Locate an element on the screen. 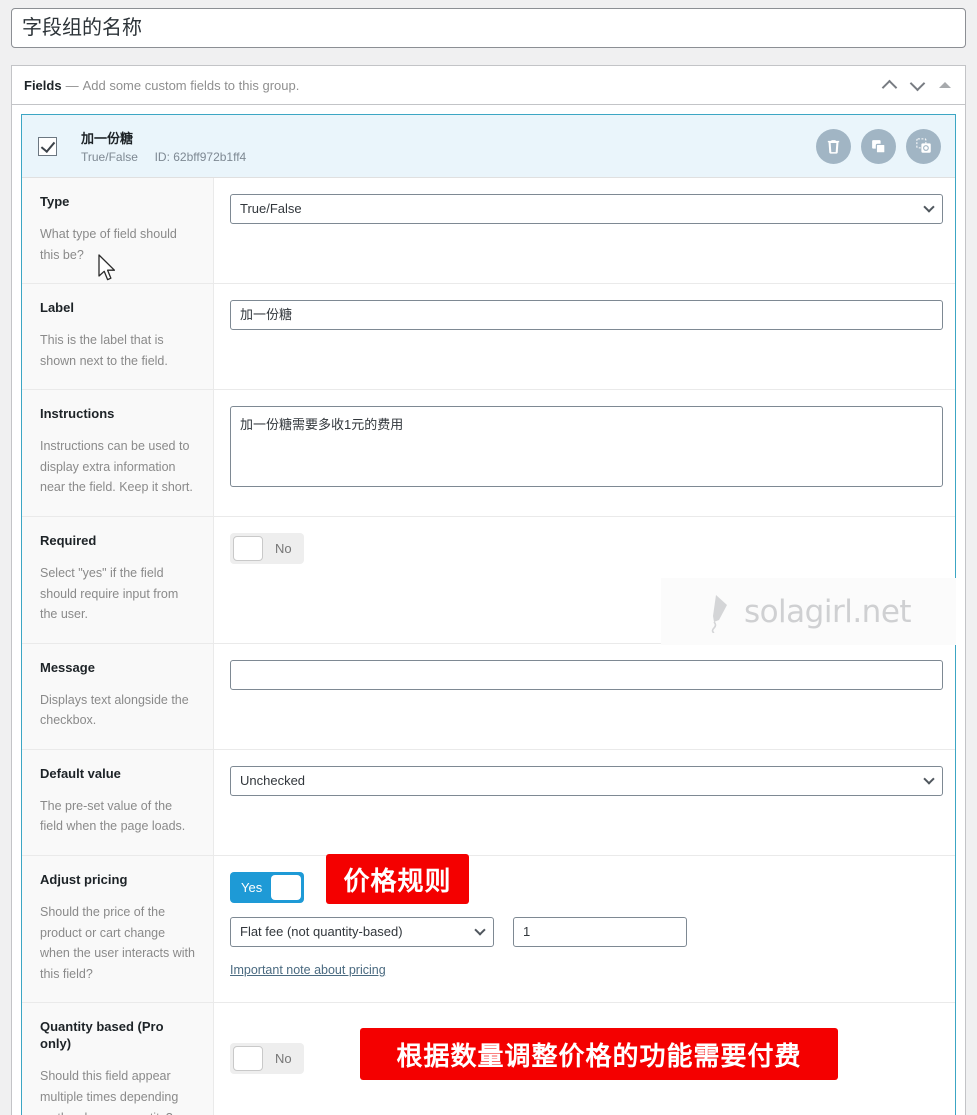 The image size is (977, 1115). delete-field-button is located at coordinates (833, 146).